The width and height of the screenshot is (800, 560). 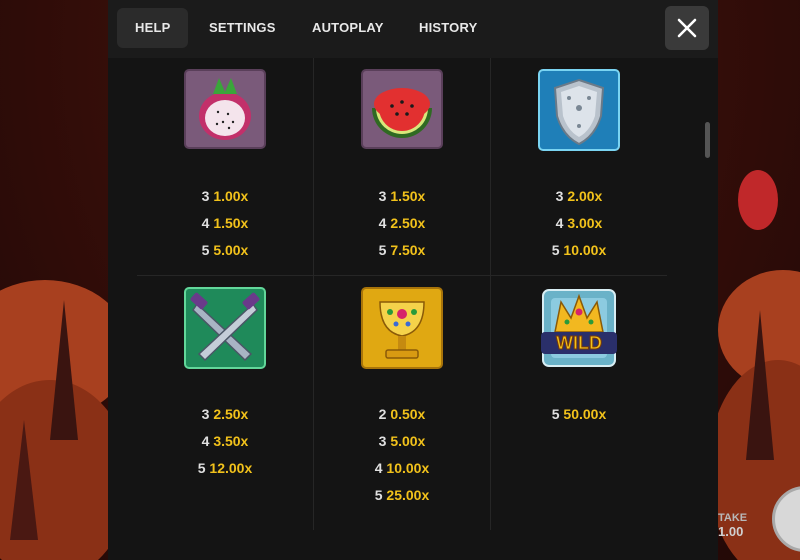 What do you see at coordinates (54, 280) in the screenshot?
I see `background-scenery-left` at bounding box center [54, 280].